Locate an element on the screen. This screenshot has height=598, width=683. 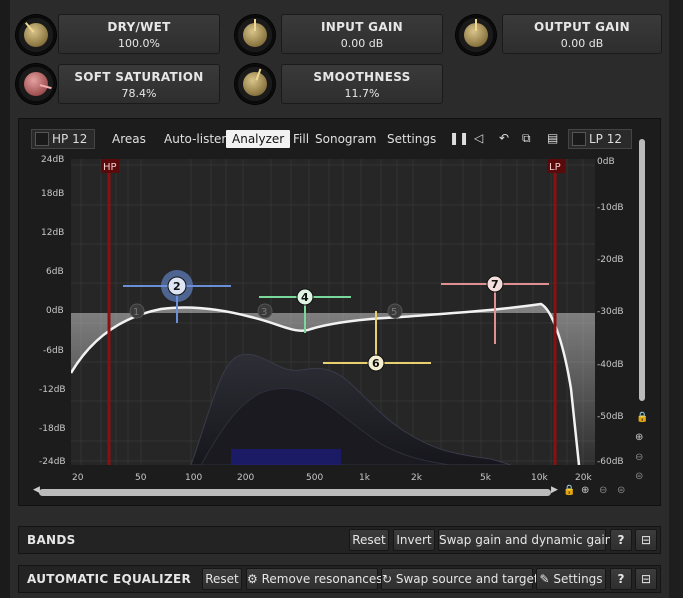
bands-invert-button: Invert is located at coordinates (414, 540).